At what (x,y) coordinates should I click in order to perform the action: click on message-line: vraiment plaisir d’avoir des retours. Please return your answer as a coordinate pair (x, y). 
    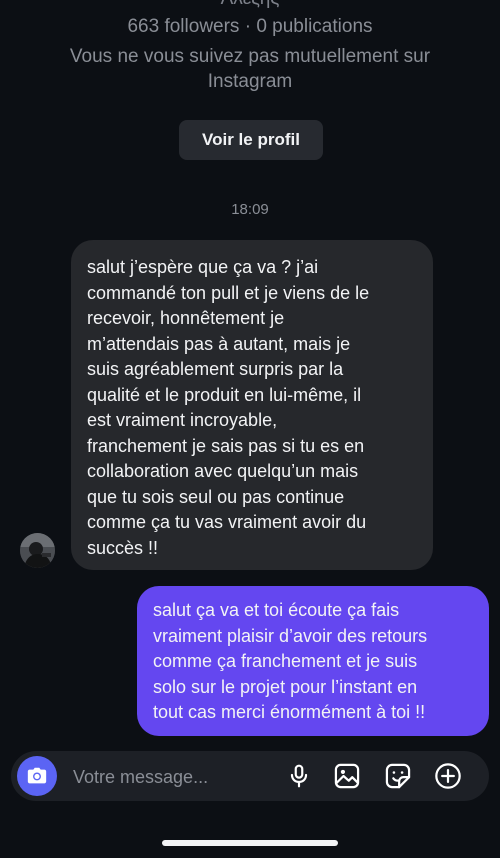
    Looking at the image, I should click on (290, 635).